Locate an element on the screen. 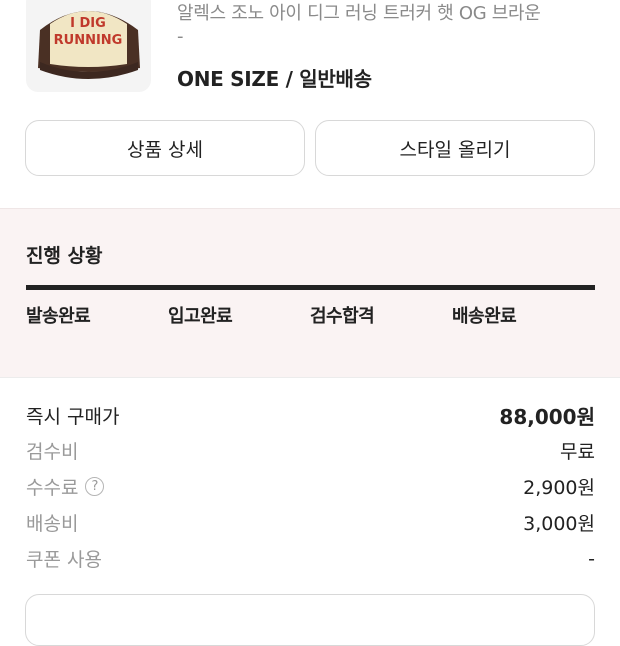 Image resolution: width=620 pixels, height=646 pixels. product-size-option: ONE SIZE / 일반배송 is located at coordinates (274, 79).